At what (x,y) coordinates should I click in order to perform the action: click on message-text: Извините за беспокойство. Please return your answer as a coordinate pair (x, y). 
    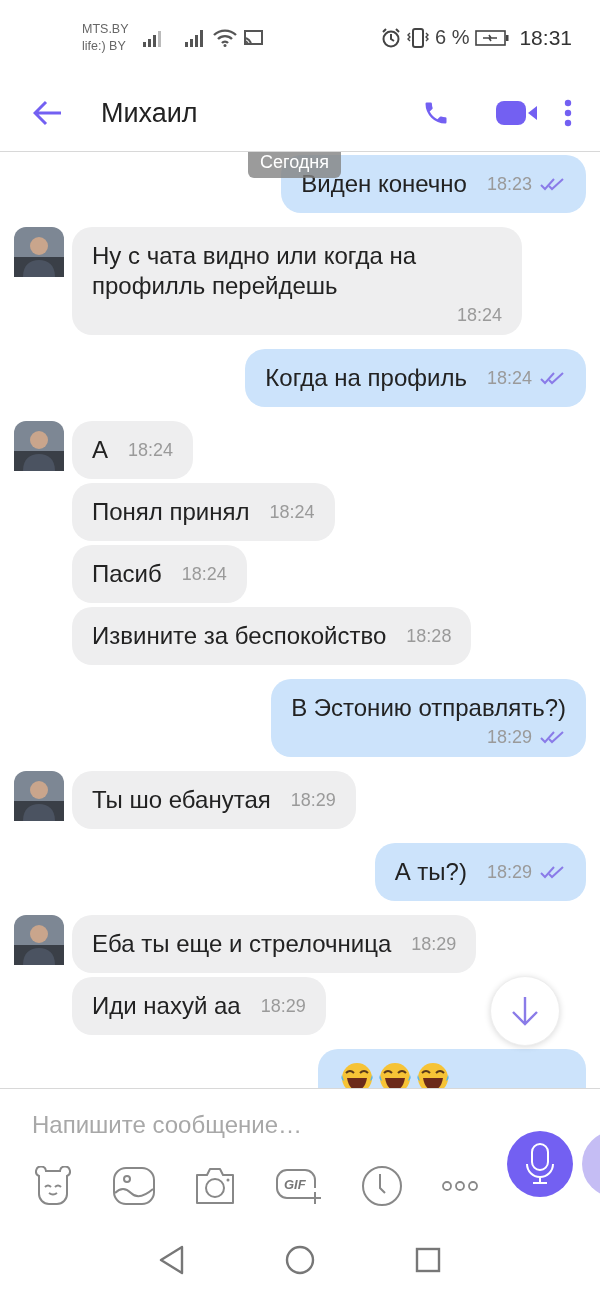
    Looking at the image, I should click on (239, 636).